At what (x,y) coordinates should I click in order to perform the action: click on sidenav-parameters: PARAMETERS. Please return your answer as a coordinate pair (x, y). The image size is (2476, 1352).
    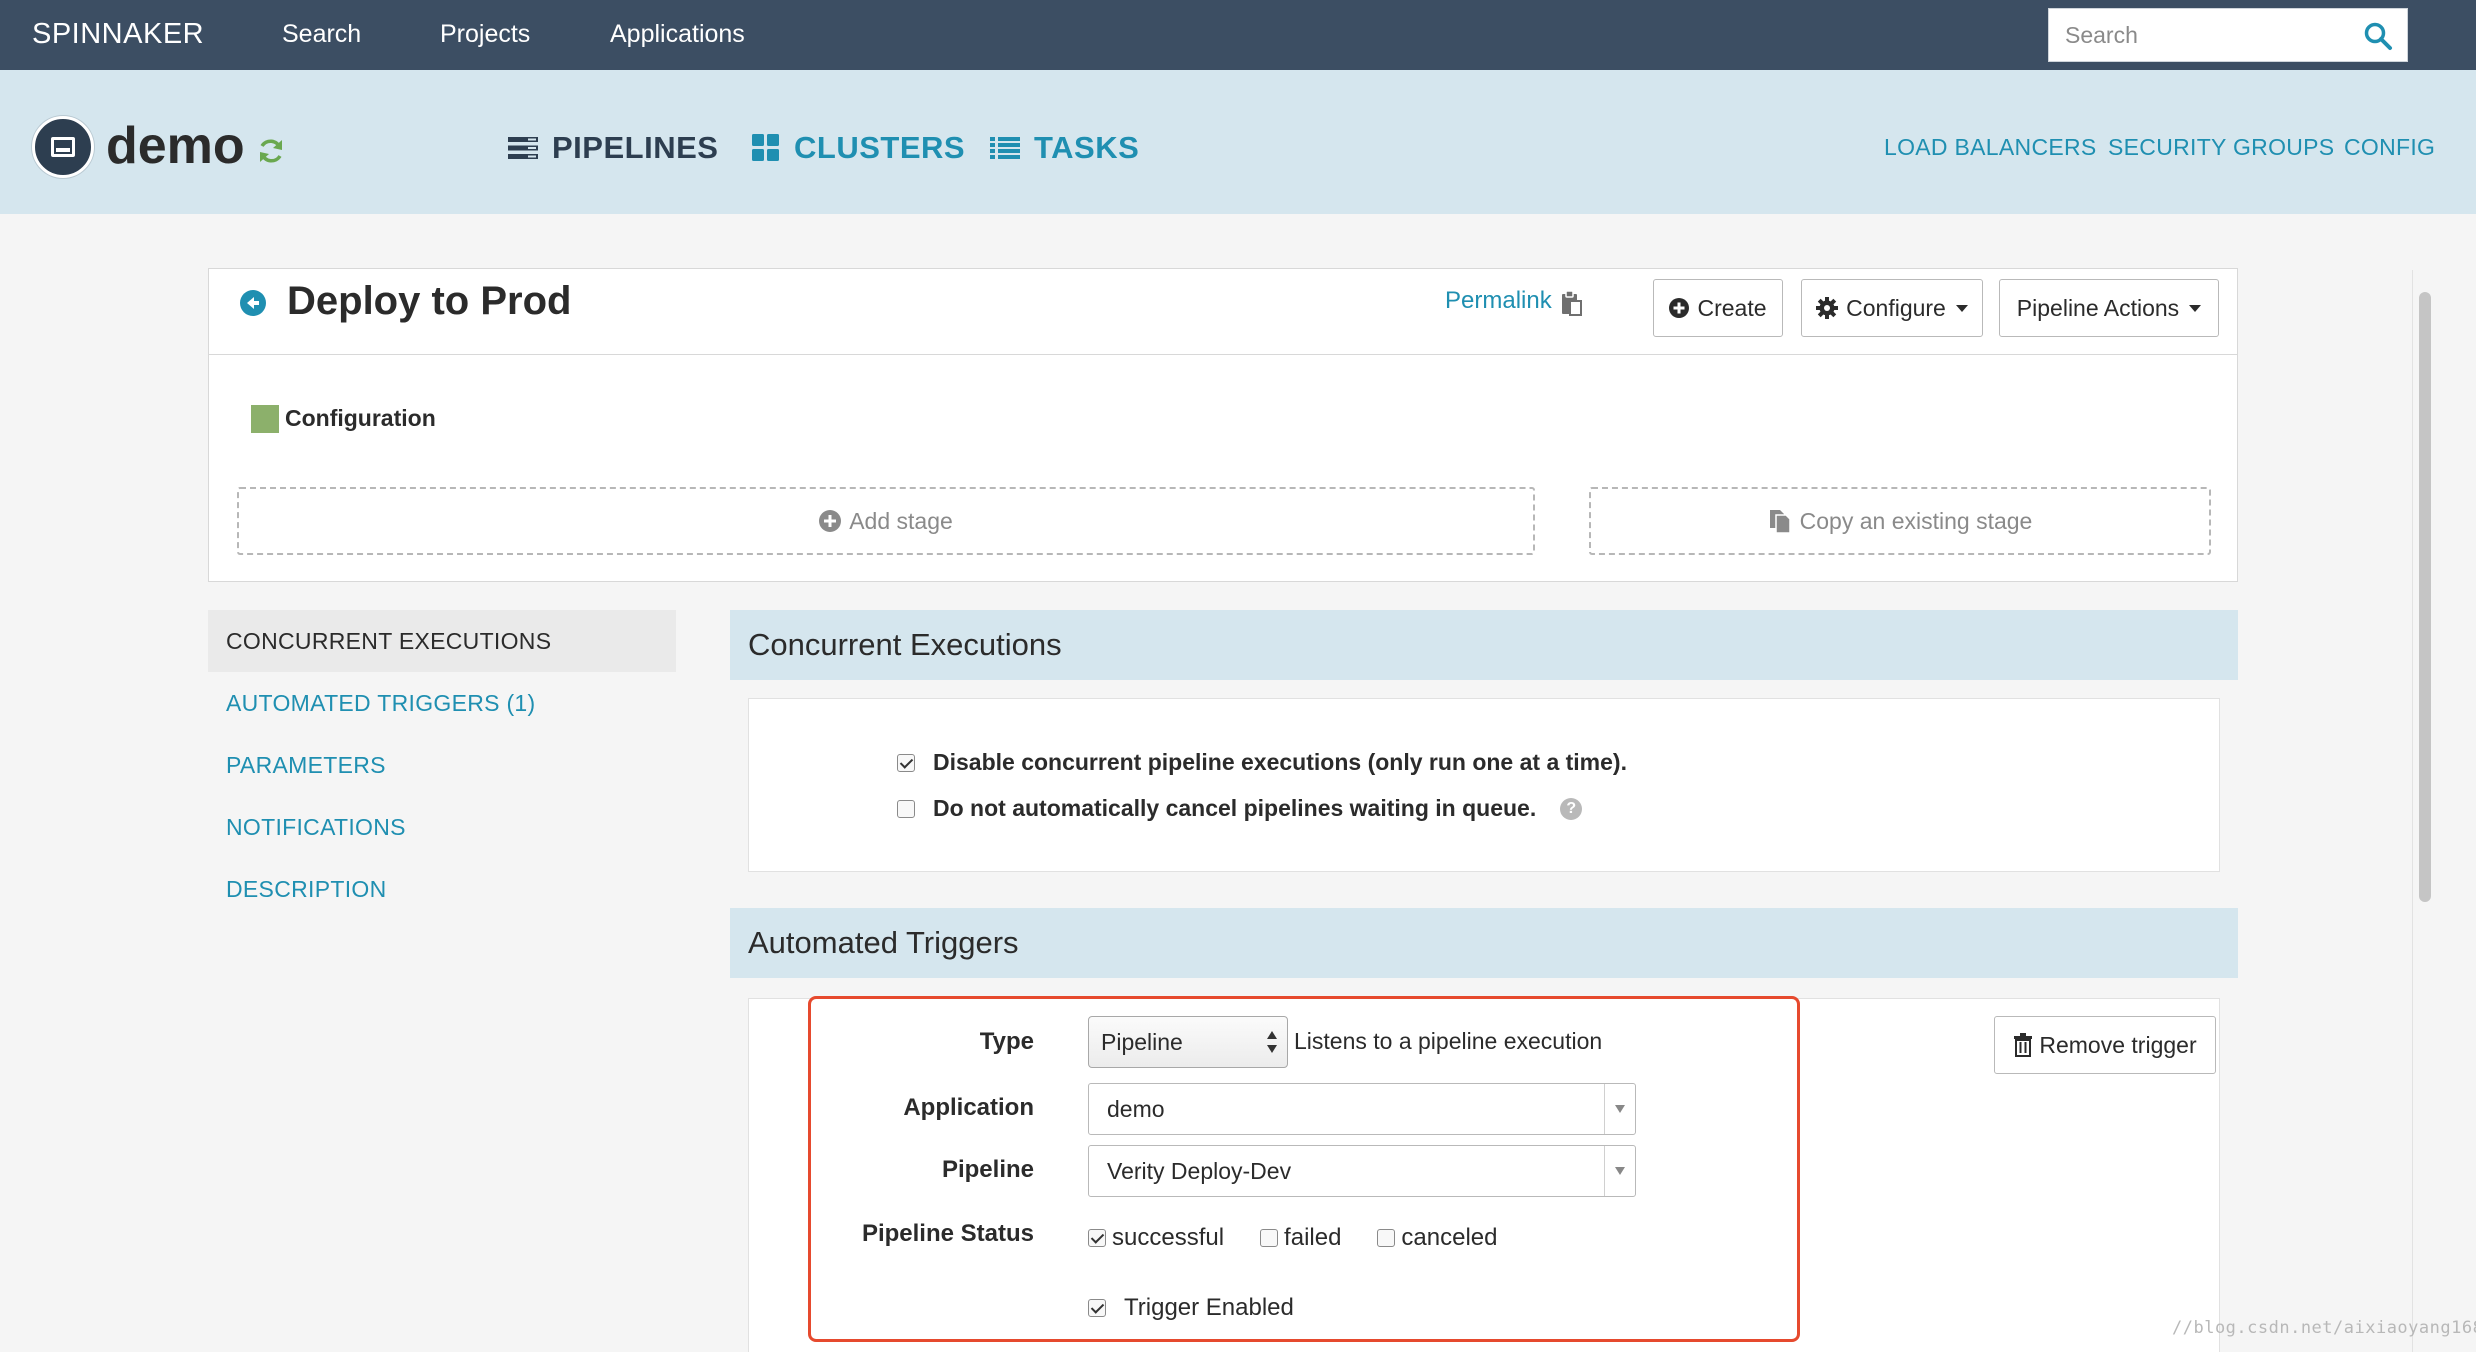
    Looking at the image, I should click on (442, 765).